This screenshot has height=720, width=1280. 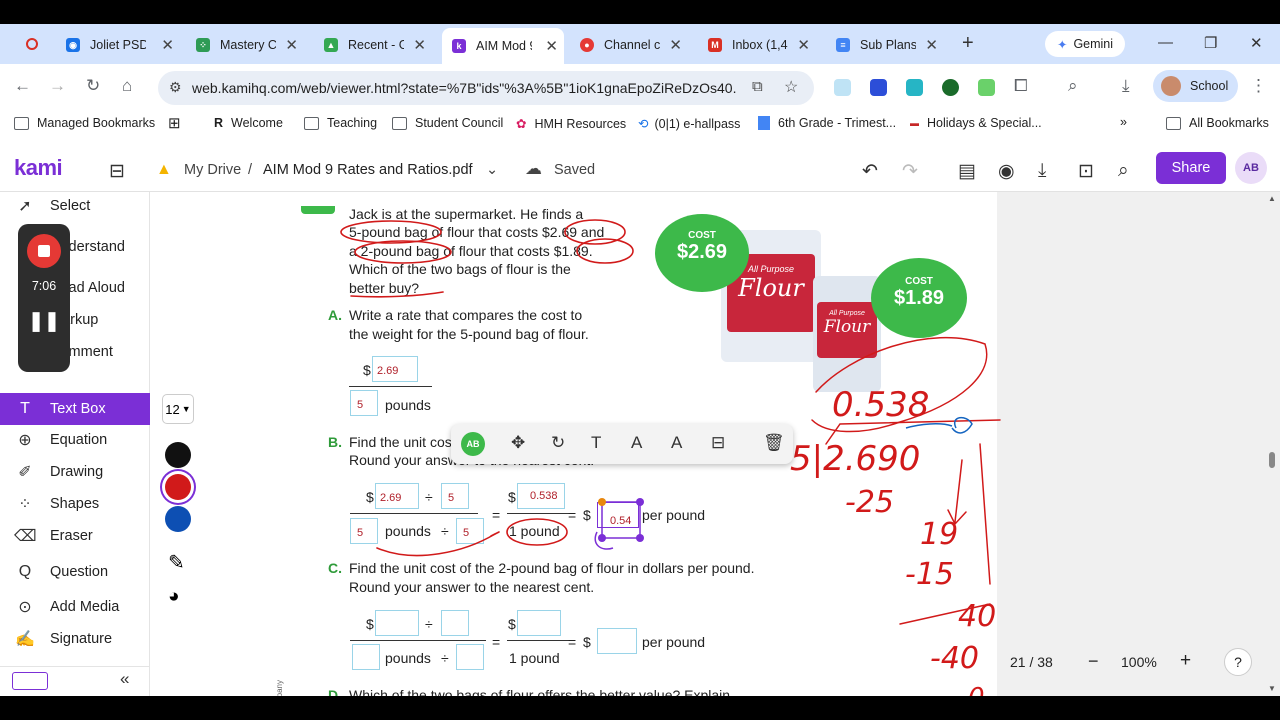 What do you see at coordinates (127, 86) in the screenshot?
I see `home-icon: ⌂` at bounding box center [127, 86].